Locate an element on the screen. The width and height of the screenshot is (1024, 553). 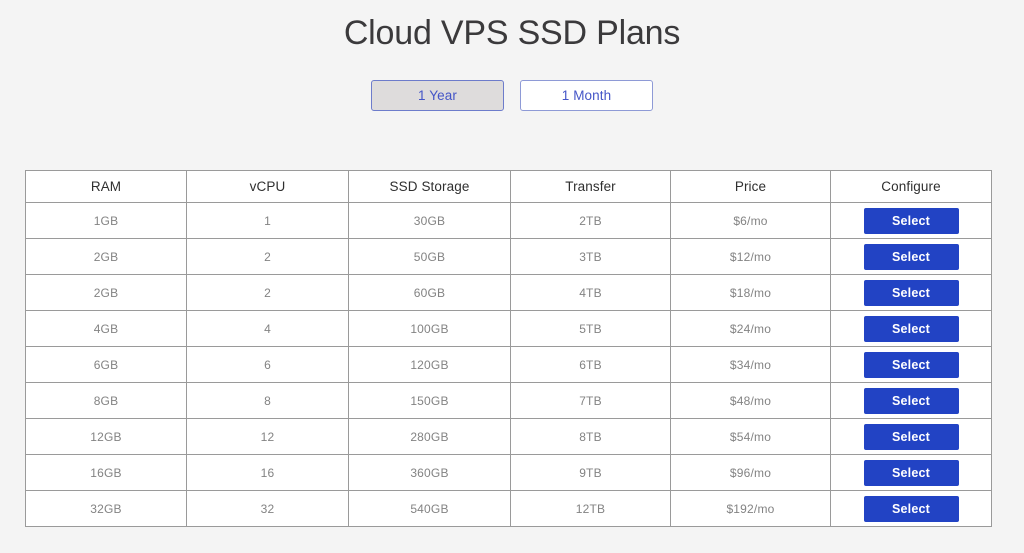
cell-vcpu: 16 is located at coordinates (267, 472).